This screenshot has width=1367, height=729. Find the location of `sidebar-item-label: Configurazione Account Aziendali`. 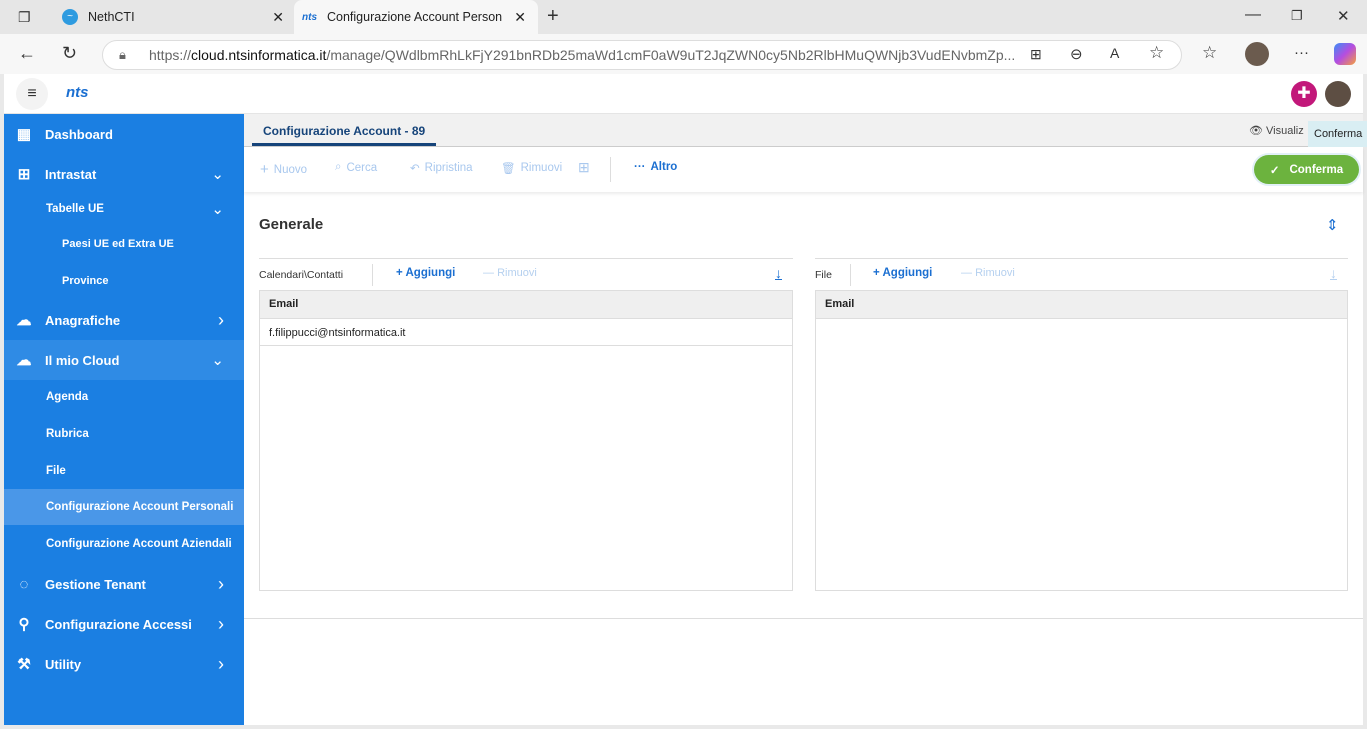

sidebar-item-label: Configurazione Account Aziendali is located at coordinates (139, 544).